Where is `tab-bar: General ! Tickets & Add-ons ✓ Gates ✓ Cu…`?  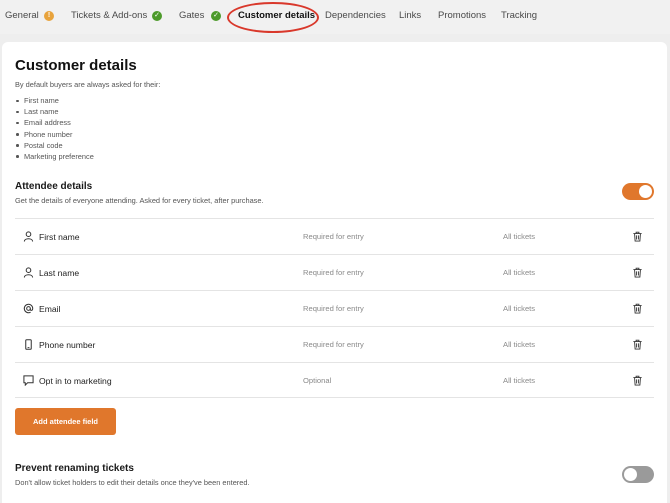 tab-bar: General ! Tickets & Add-ons ✓ Gates ✓ Cu… is located at coordinates (335, 17).